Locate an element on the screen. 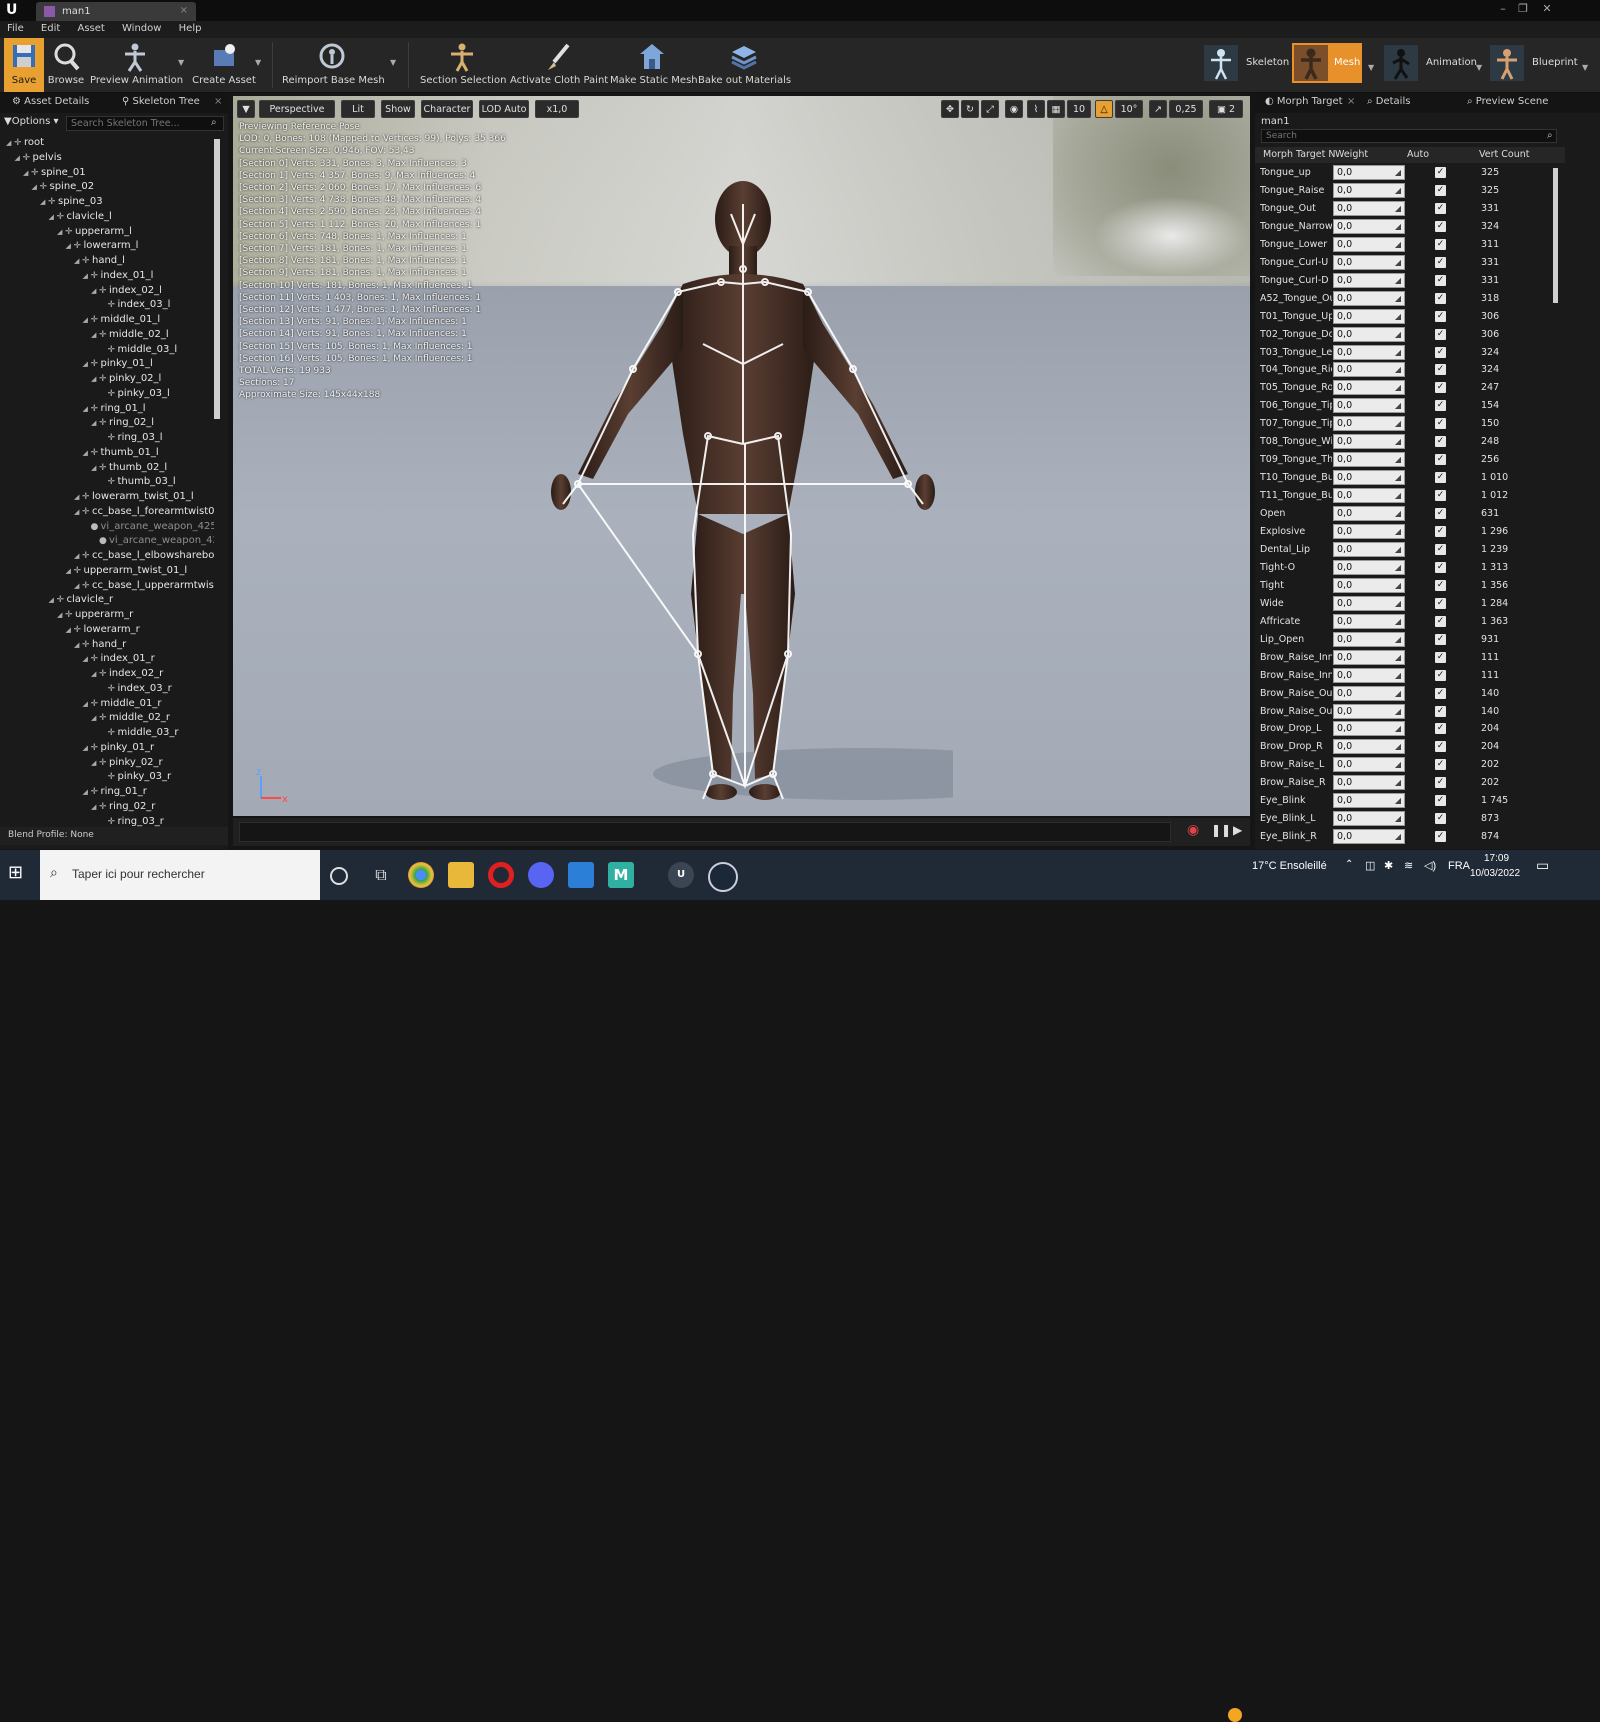 The width and height of the screenshot is (1600, 1722). morph-row: Eye_Blink 0,0 ◢ ✓ 1 745 is located at coordinates (1411, 801).